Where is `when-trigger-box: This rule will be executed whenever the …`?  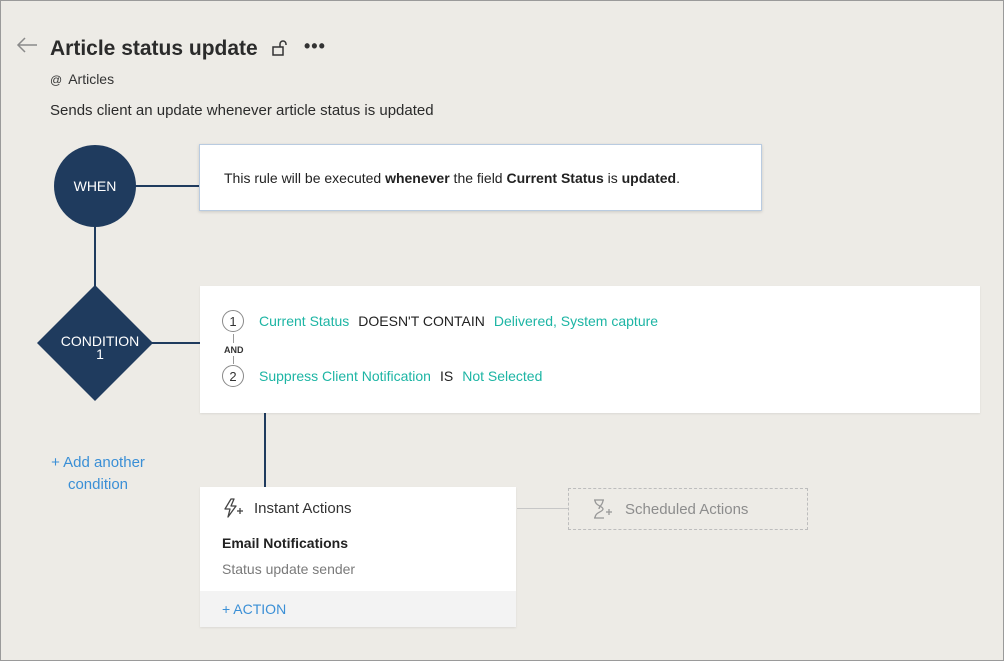 when-trigger-box: This rule will be executed whenever the … is located at coordinates (480, 177).